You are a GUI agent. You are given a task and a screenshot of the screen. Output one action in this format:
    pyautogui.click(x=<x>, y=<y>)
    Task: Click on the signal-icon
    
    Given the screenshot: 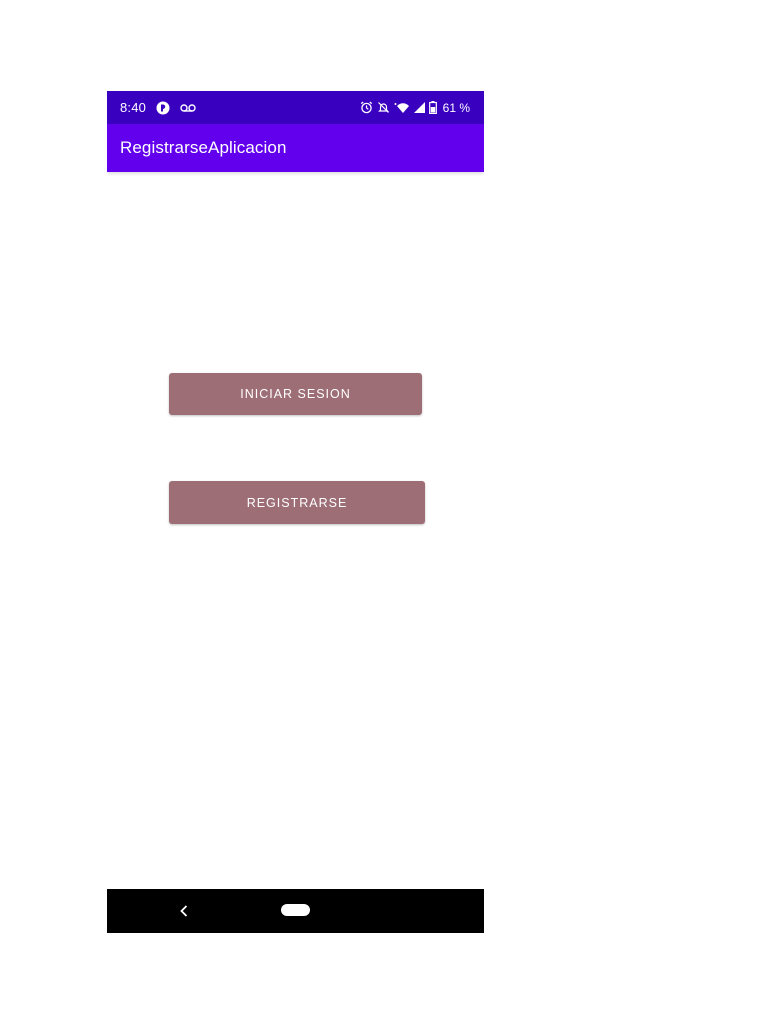 What is the action you would take?
    pyautogui.click(x=419, y=107)
    